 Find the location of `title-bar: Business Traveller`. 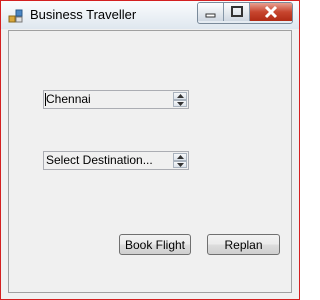

title-bar: Business Traveller is located at coordinates (150, 15).